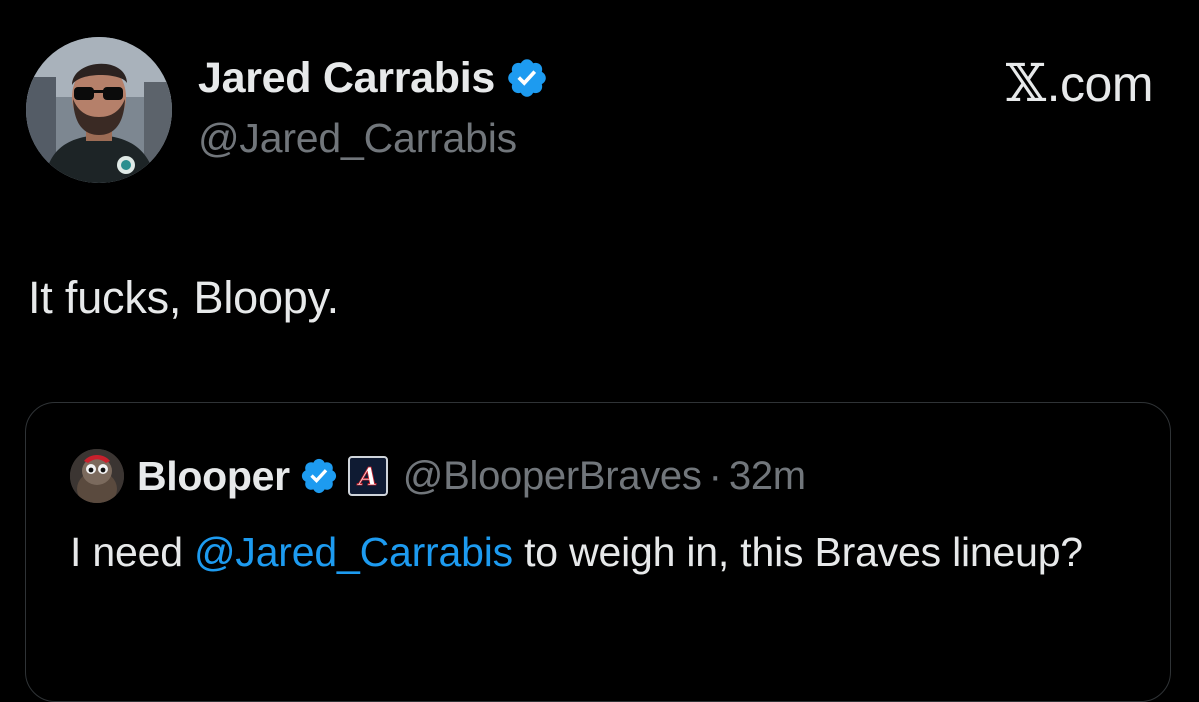 The height and width of the screenshot is (702, 1199). What do you see at coordinates (1025, 84) in the screenshot?
I see `x-logo-icon: 𝕏` at bounding box center [1025, 84].